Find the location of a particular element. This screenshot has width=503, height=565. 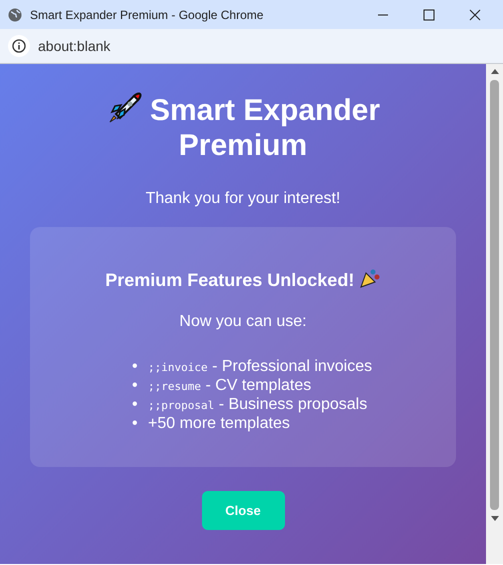

window-title: Smart Expander Premium - Google Chrome is located at coordinates (147, 15).